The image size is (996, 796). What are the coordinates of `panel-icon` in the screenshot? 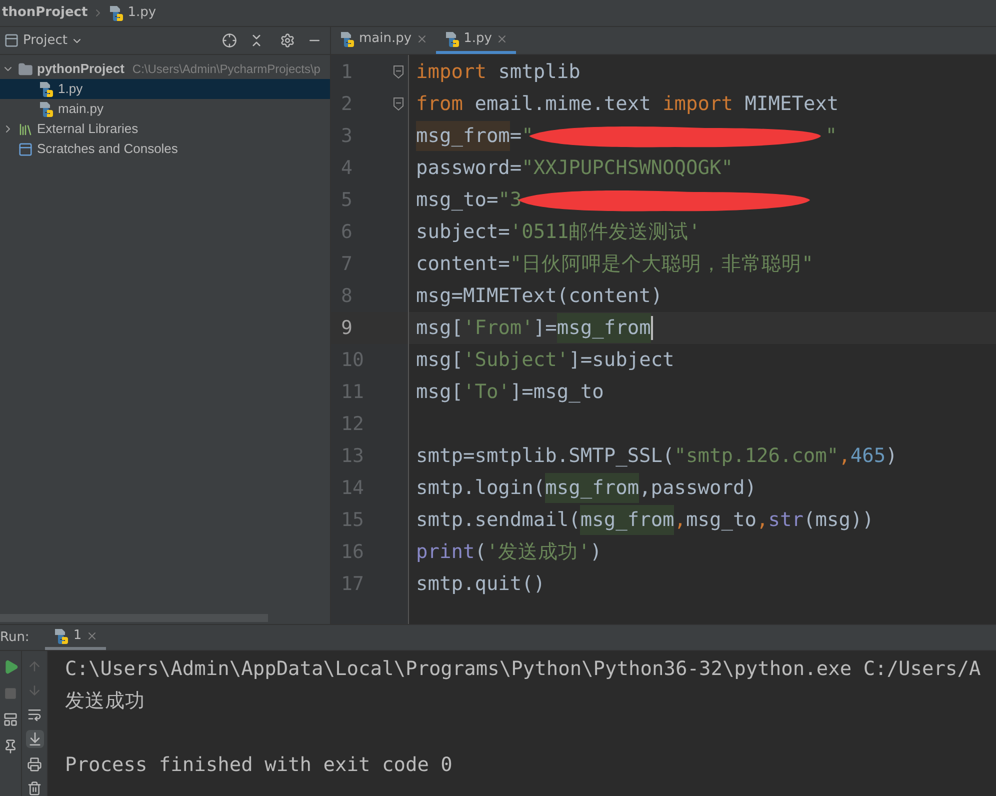 It's located at (11, 40).